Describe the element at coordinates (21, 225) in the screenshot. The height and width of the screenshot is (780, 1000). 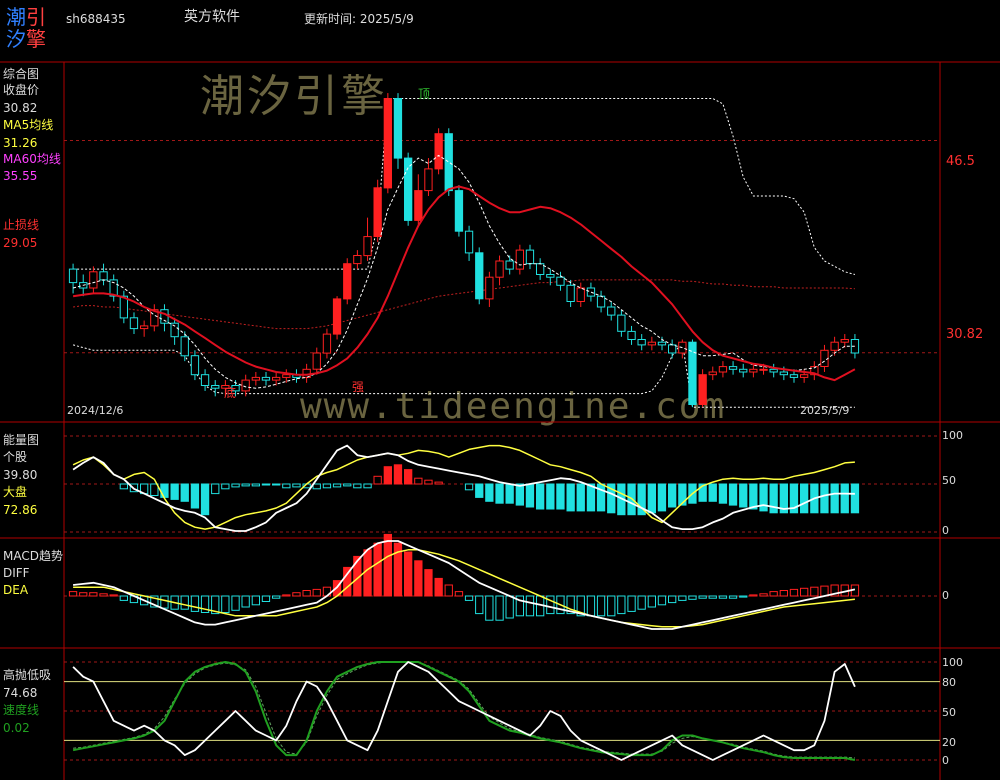
I see `stop-label: 止损线` at that location.